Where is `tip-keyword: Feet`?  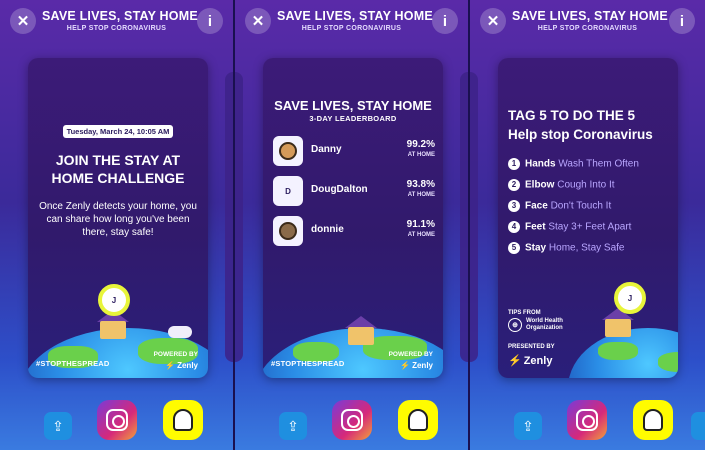
tip-keyword: Feet is located at coordinates (535, 227).